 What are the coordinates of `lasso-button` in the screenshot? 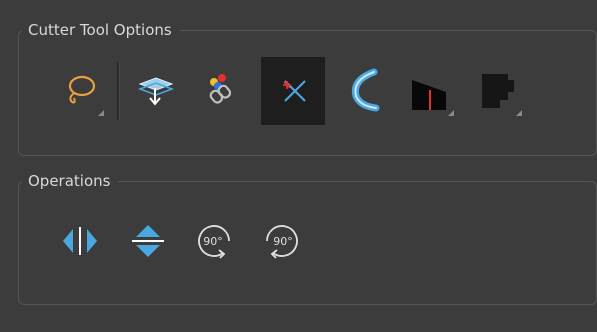 It's located at (81, 90).